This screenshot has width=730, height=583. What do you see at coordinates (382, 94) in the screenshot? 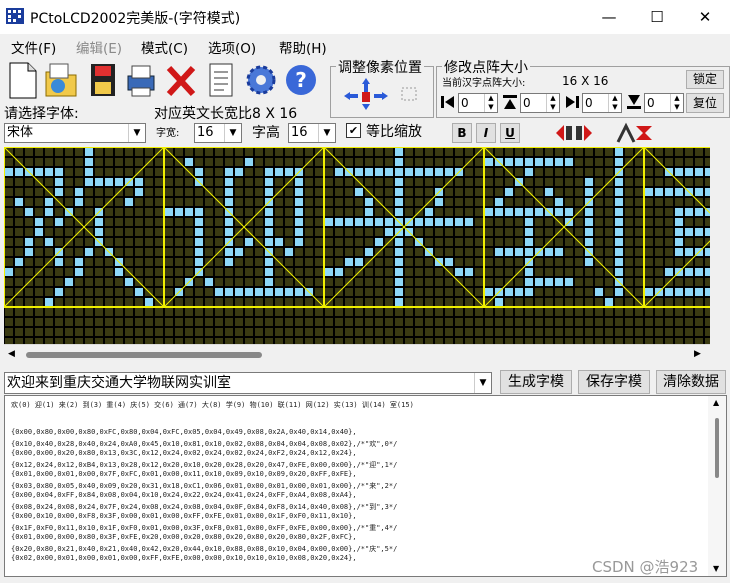
I see `move-arrows-icon` at bounding box center [382, 94].